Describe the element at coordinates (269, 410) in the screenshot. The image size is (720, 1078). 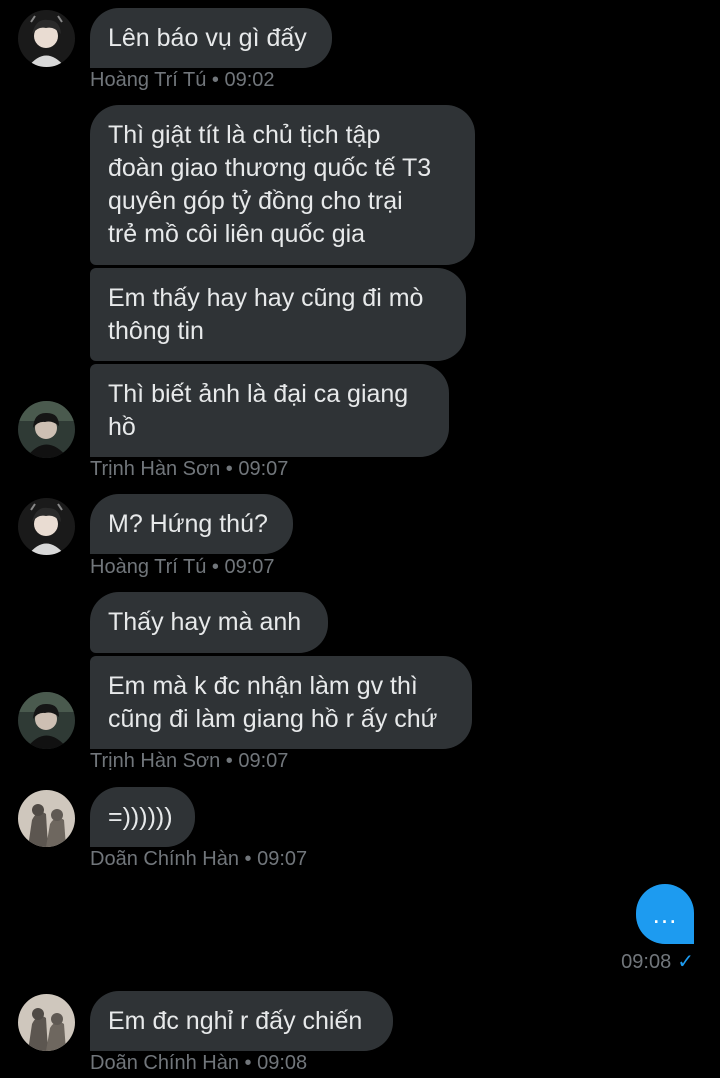
I see `message-bubble: Thì biết ảnh là đại ca giang hồ` at that location.